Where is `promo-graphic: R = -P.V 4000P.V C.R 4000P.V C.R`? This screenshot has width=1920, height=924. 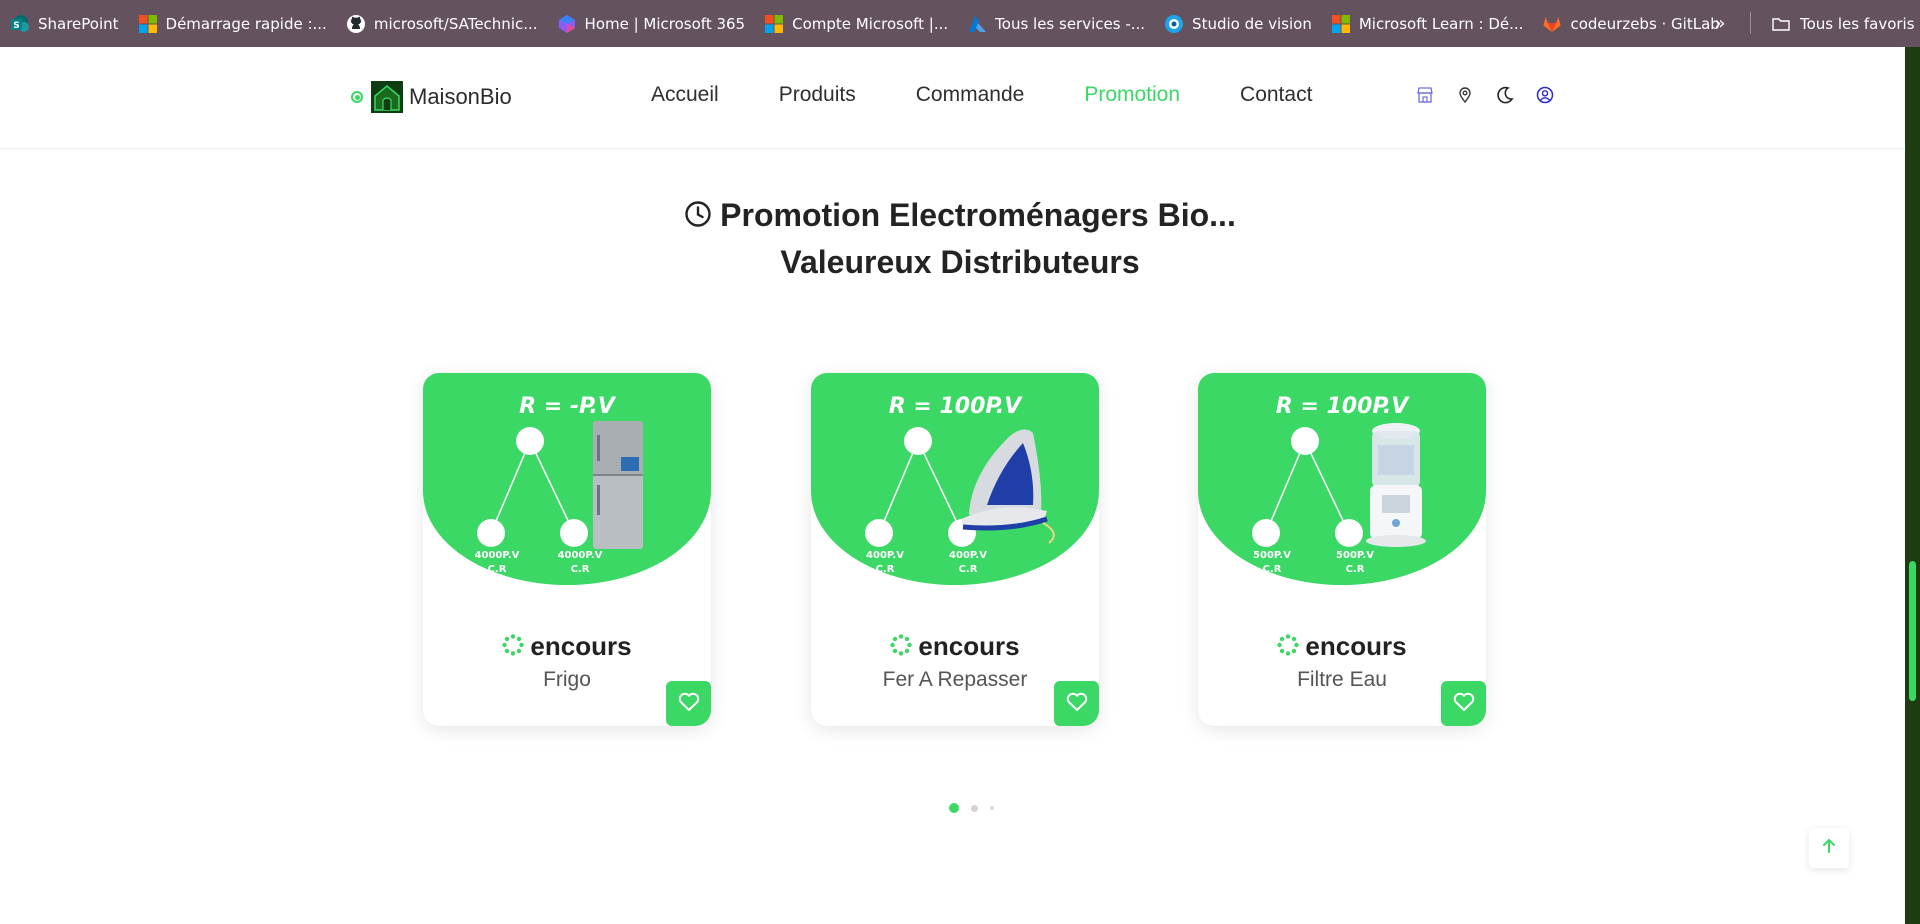
promo-graphic: R = -P.V 4000P.V C.R 4000P.V C.R is located at coordinates (567, 479).